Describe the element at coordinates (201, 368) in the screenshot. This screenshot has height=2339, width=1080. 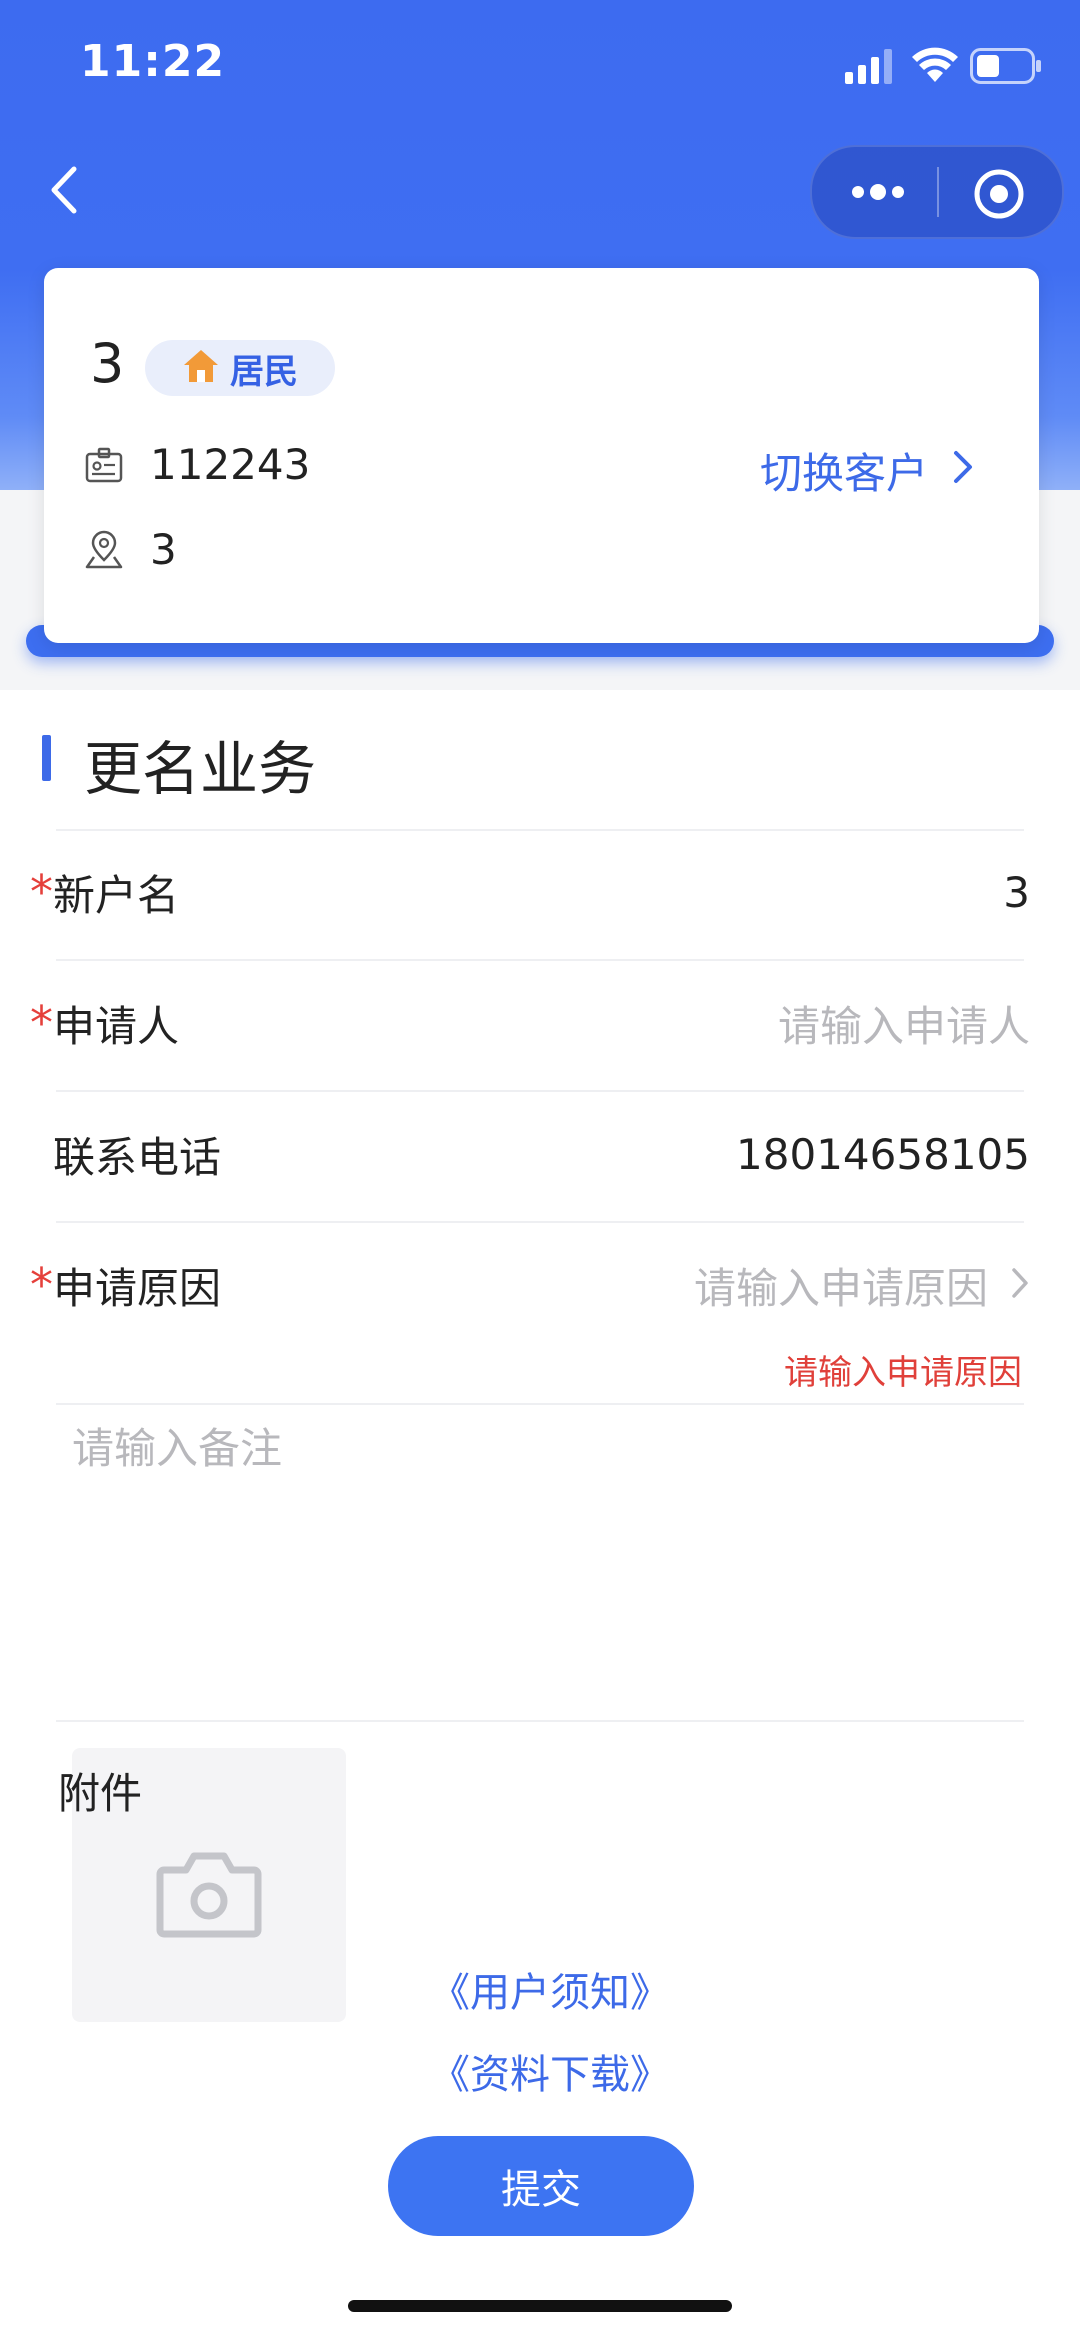
I see `home-icon` at that location.